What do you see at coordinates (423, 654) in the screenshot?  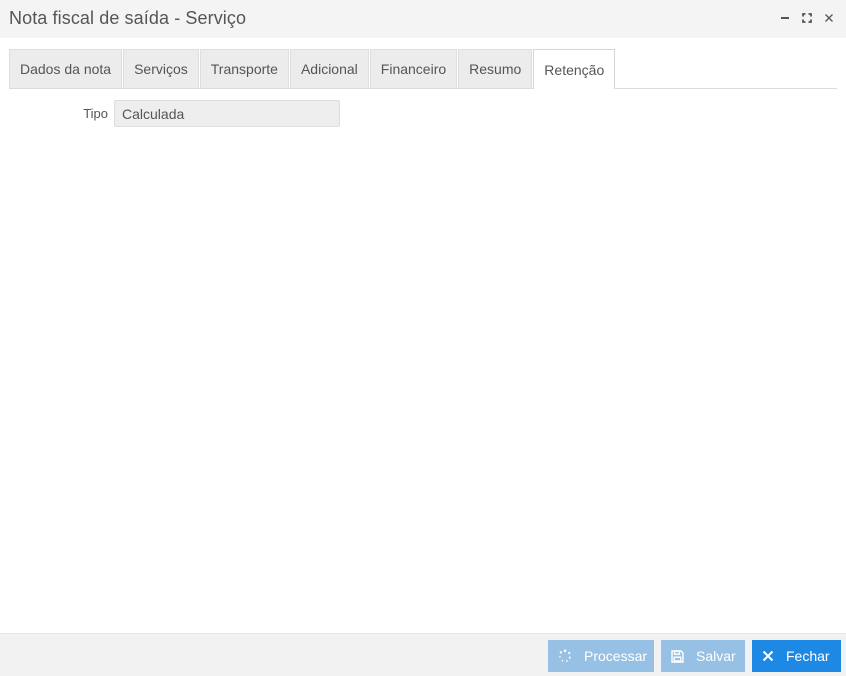 I see `footer-toolbar: Processar Salvar Fechar` at bounding box center [423, 654].